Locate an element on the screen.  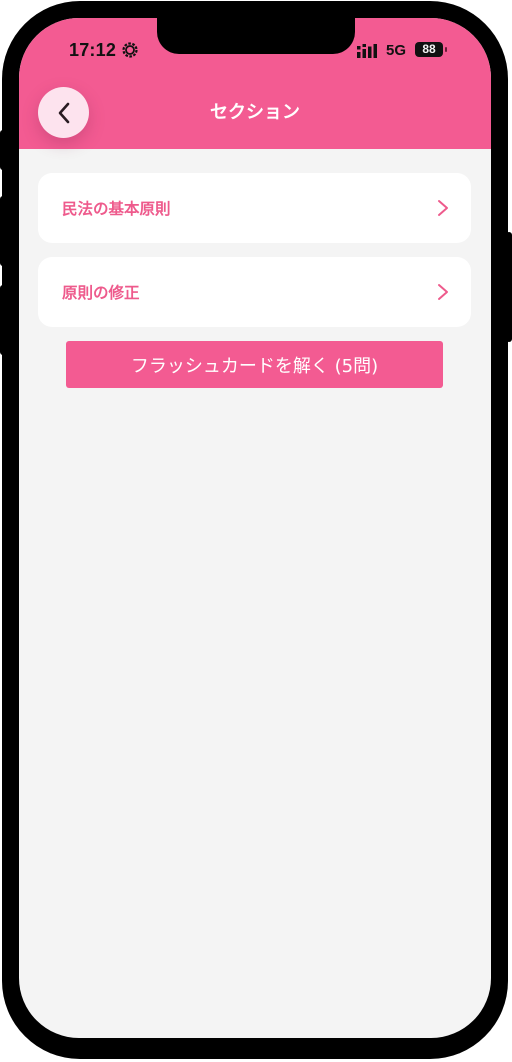
battery-icon: 88 is located at coordinates (429, 49).